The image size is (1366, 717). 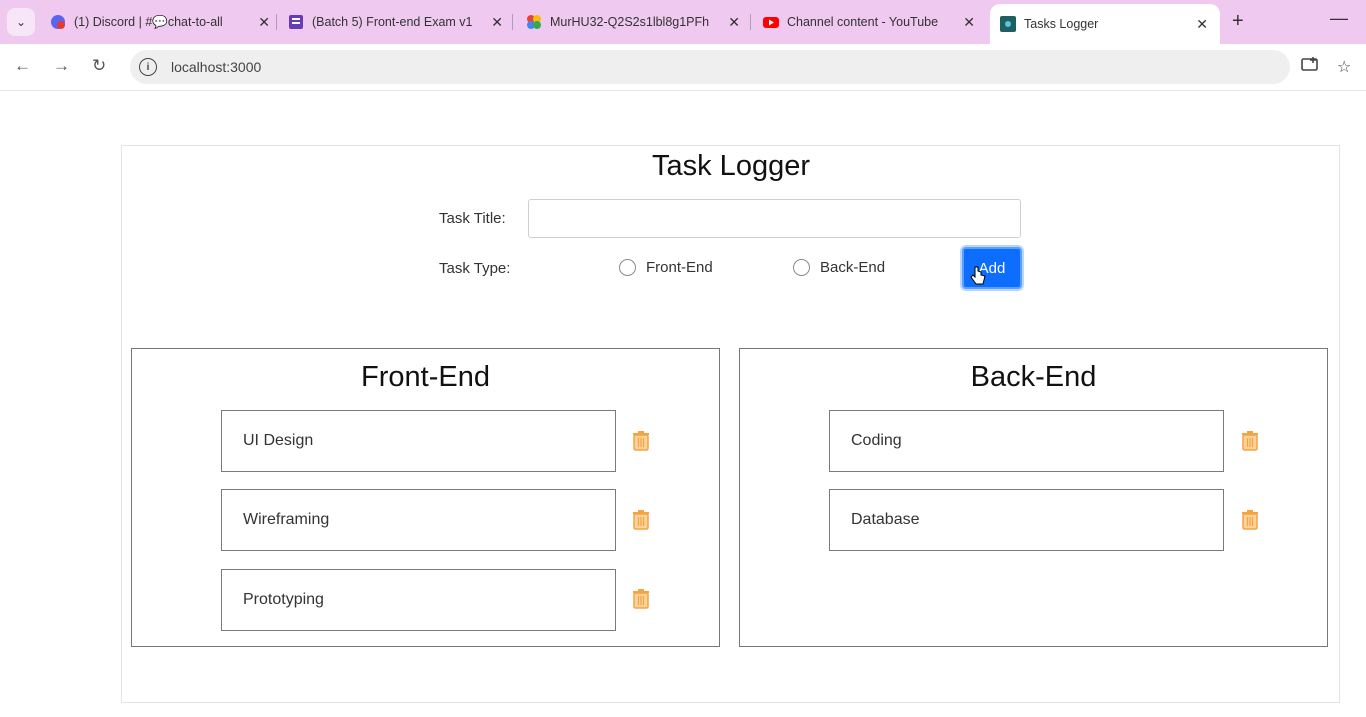 I want to click on browser-toolbar: ← → ↻ i localhost:3000 ☆, so click(x=683, y=67).